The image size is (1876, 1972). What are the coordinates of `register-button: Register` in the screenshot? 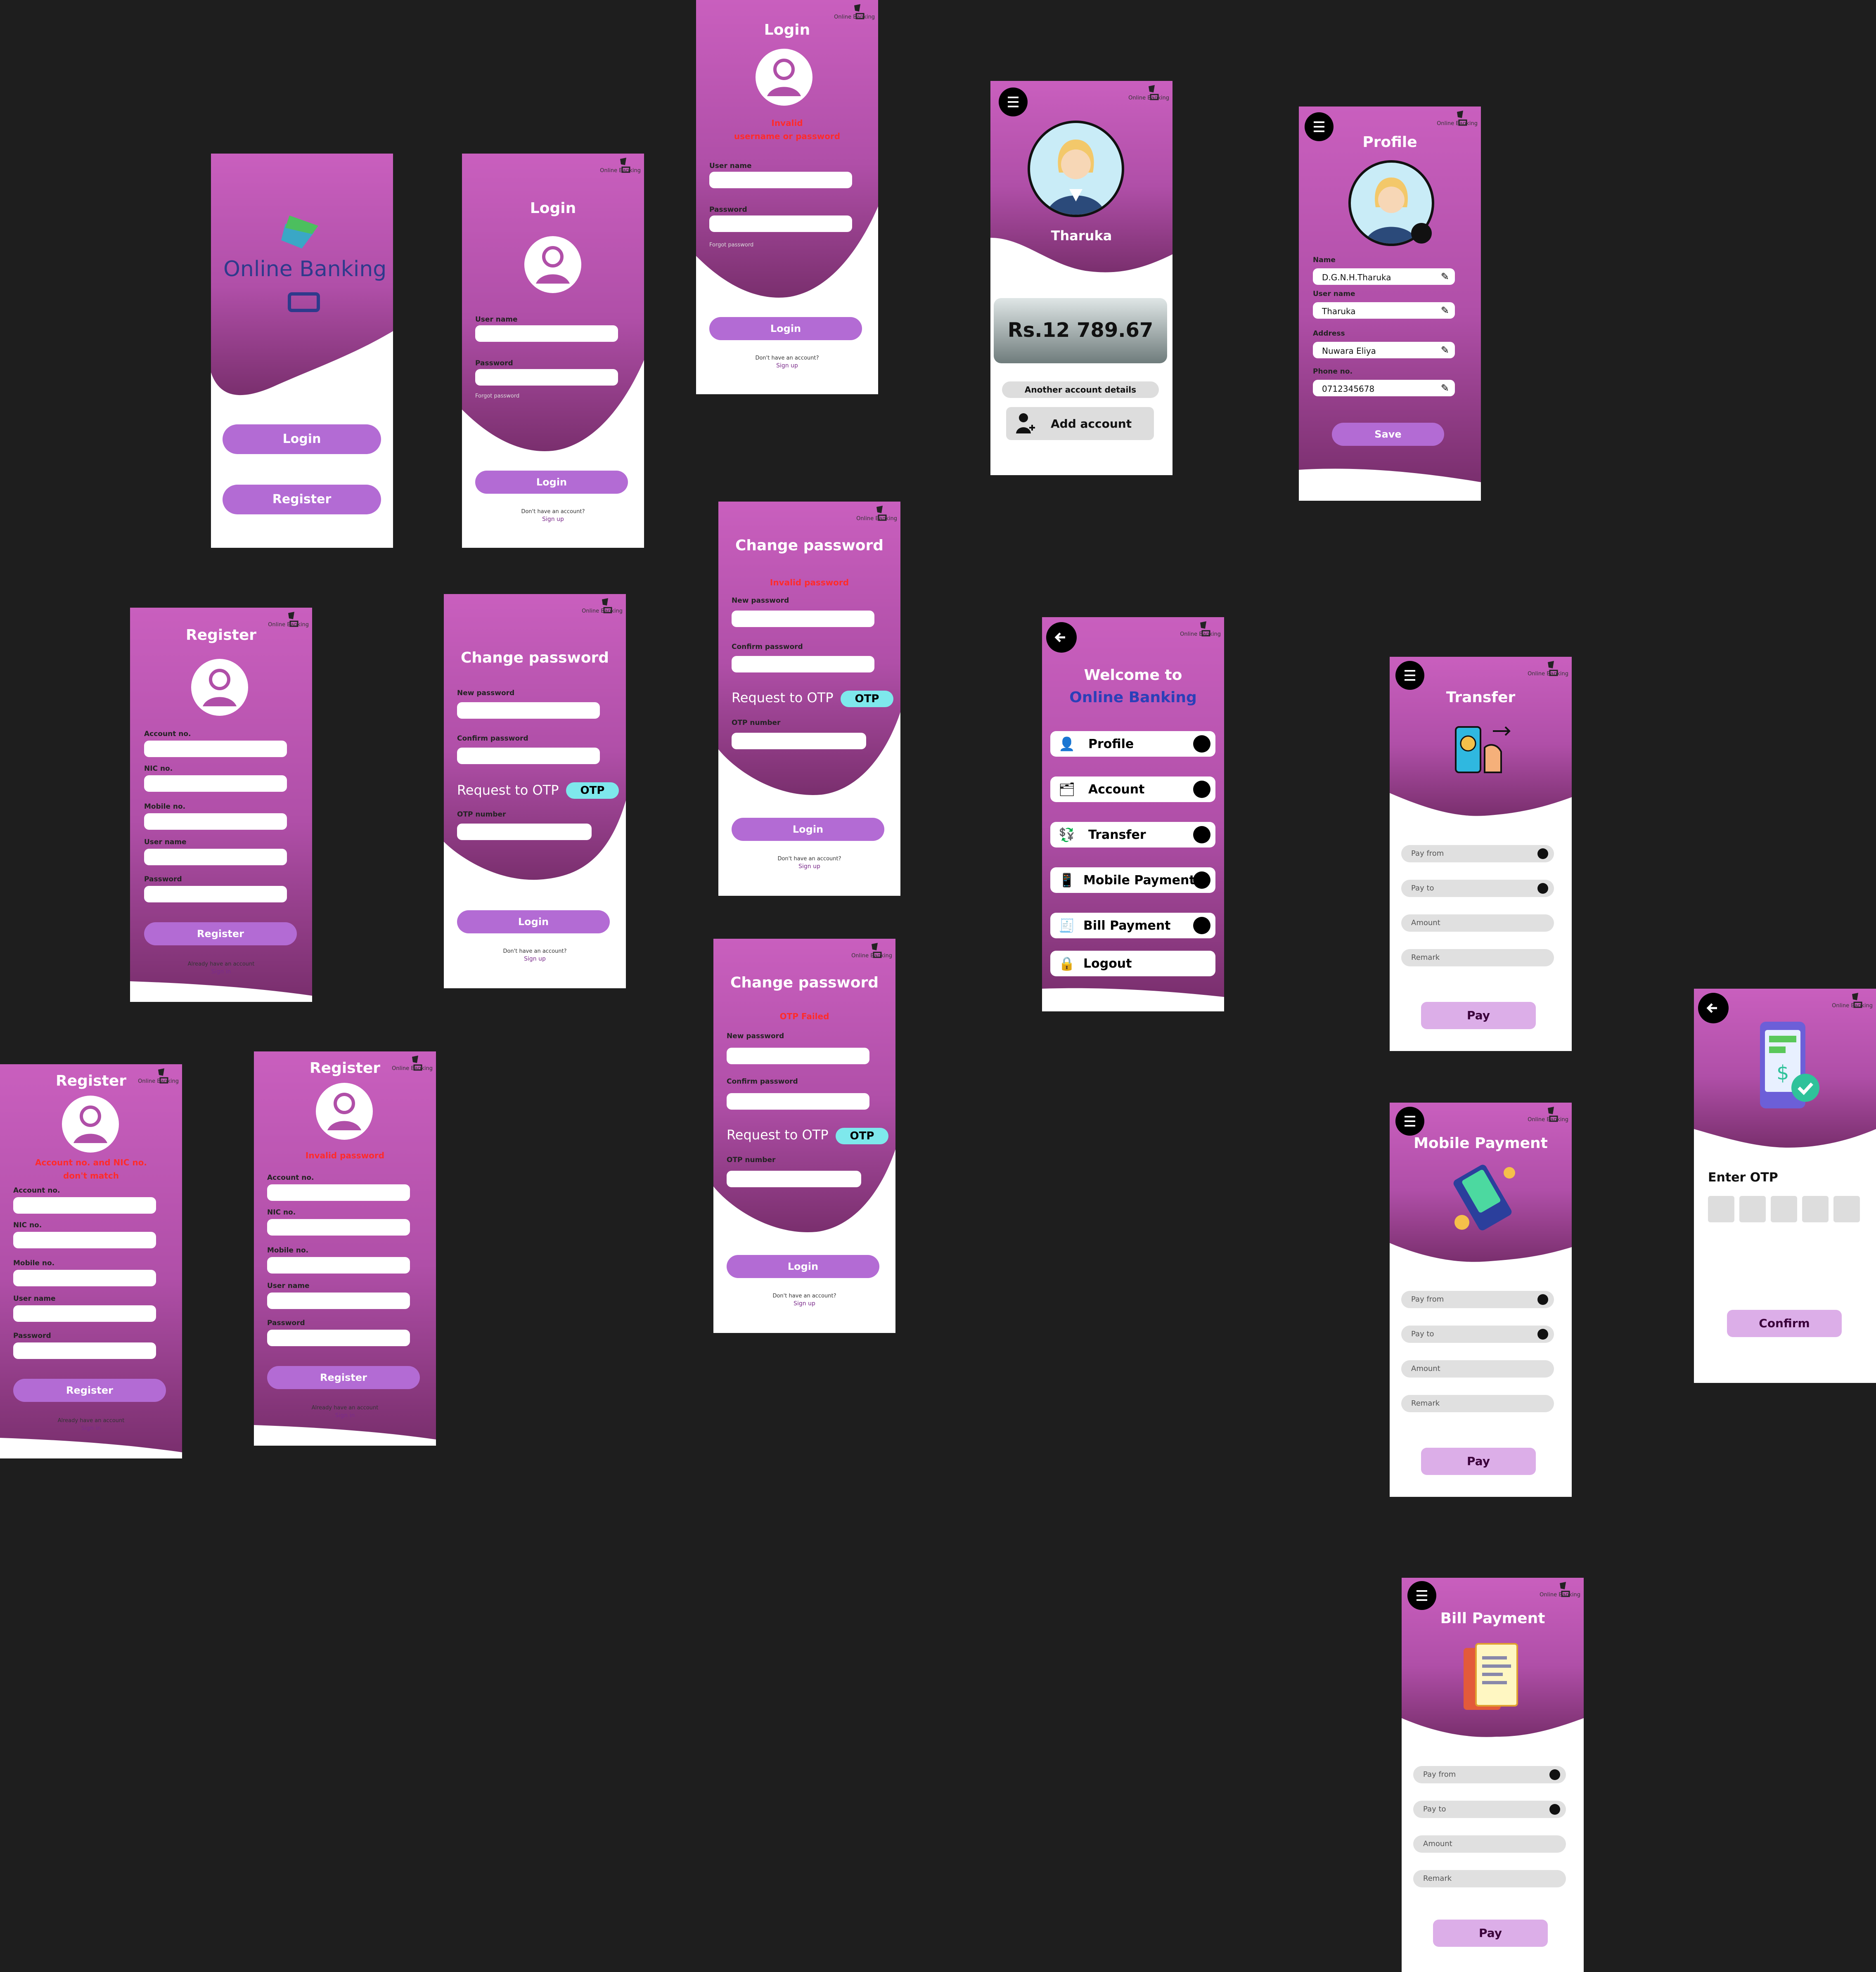 It's located at (302, 500).